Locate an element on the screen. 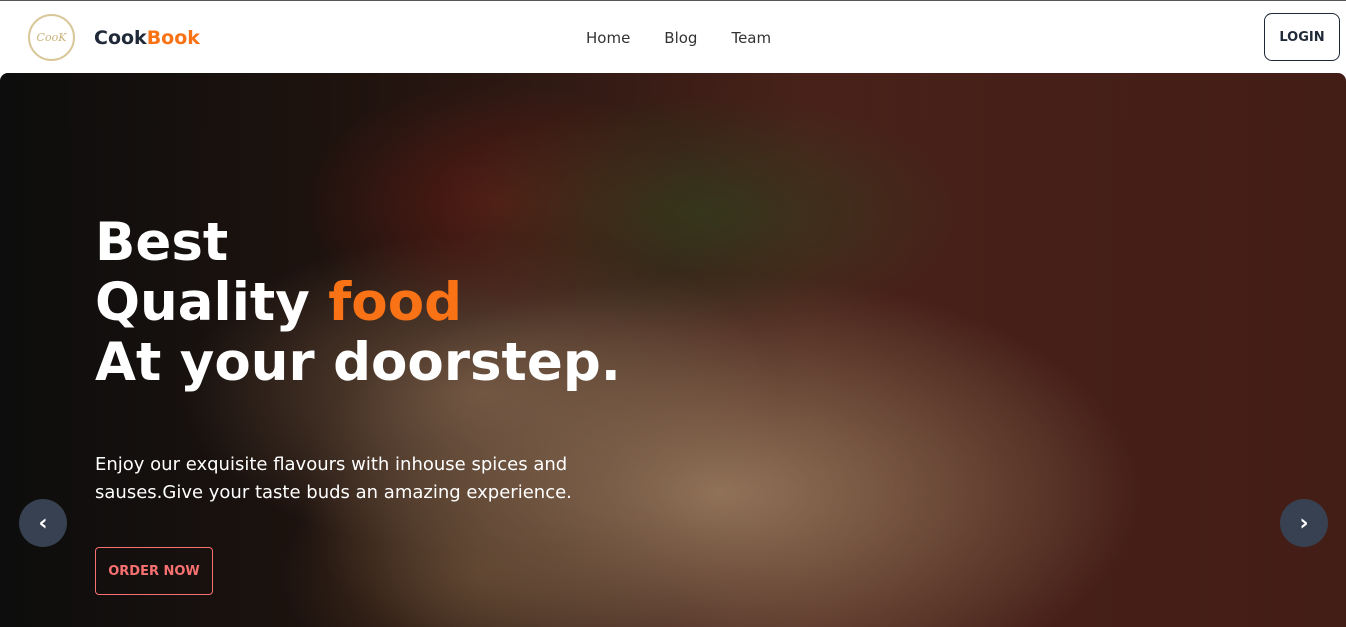 The image size is (1346, 627). carousel-prev-button: ‹ is located at coordinates (43, 523).